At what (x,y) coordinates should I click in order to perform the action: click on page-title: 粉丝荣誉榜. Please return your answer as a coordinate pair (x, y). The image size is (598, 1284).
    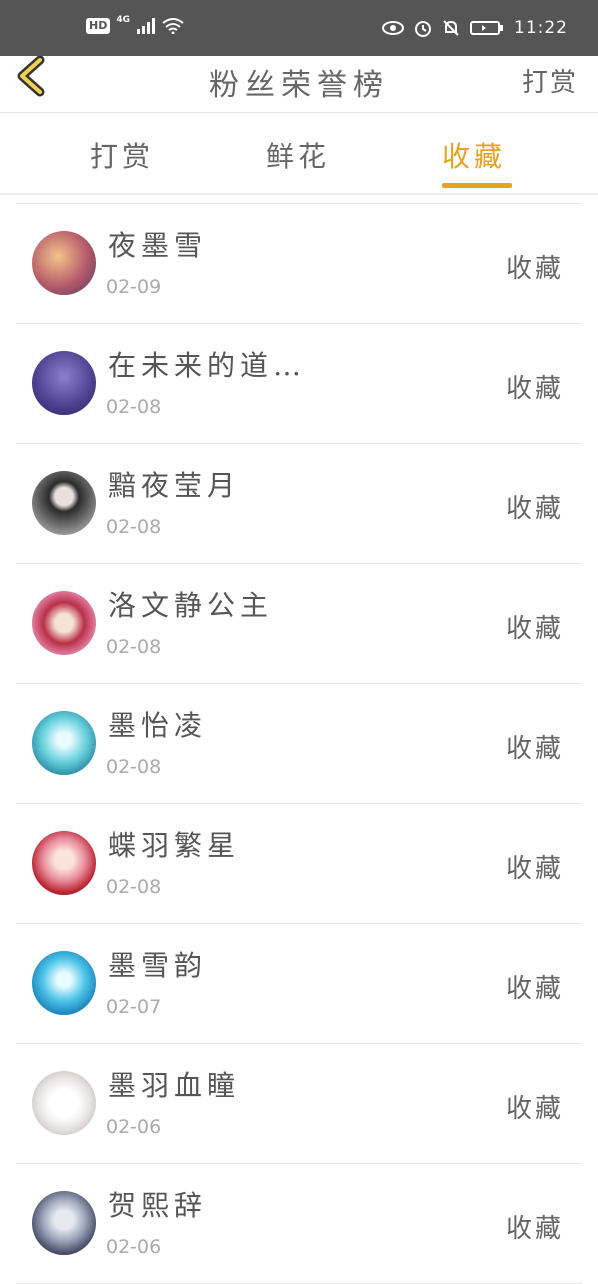
    Looking at the image, I should click on (299, 85).